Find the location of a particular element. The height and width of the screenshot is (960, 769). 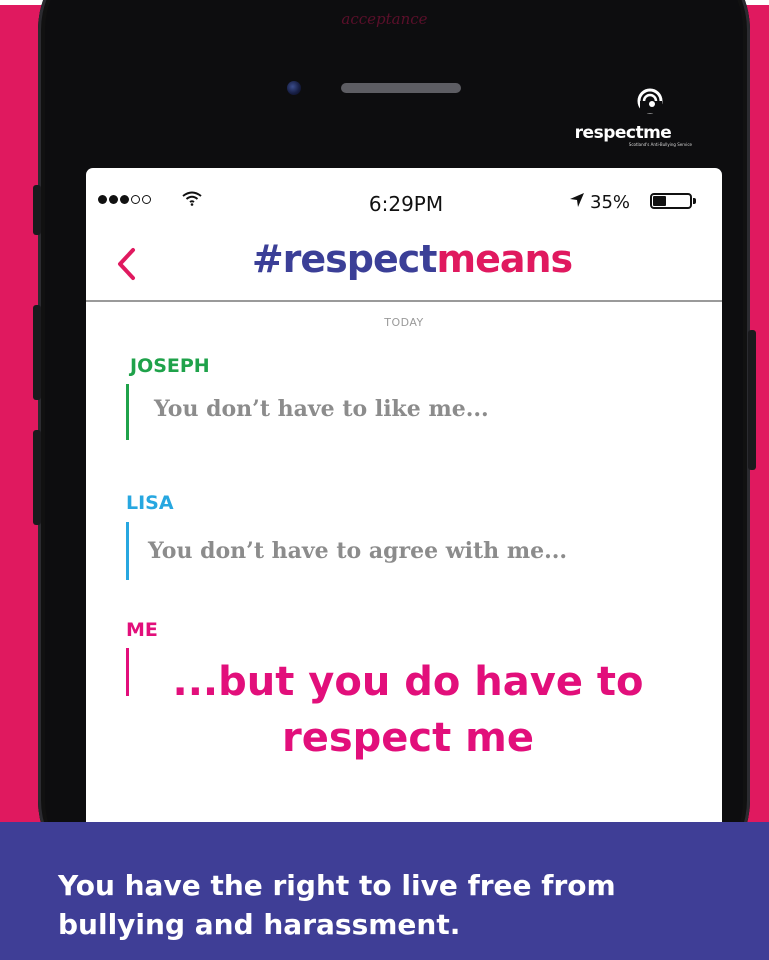

wifi-icon is located at coordinates (192, 198).